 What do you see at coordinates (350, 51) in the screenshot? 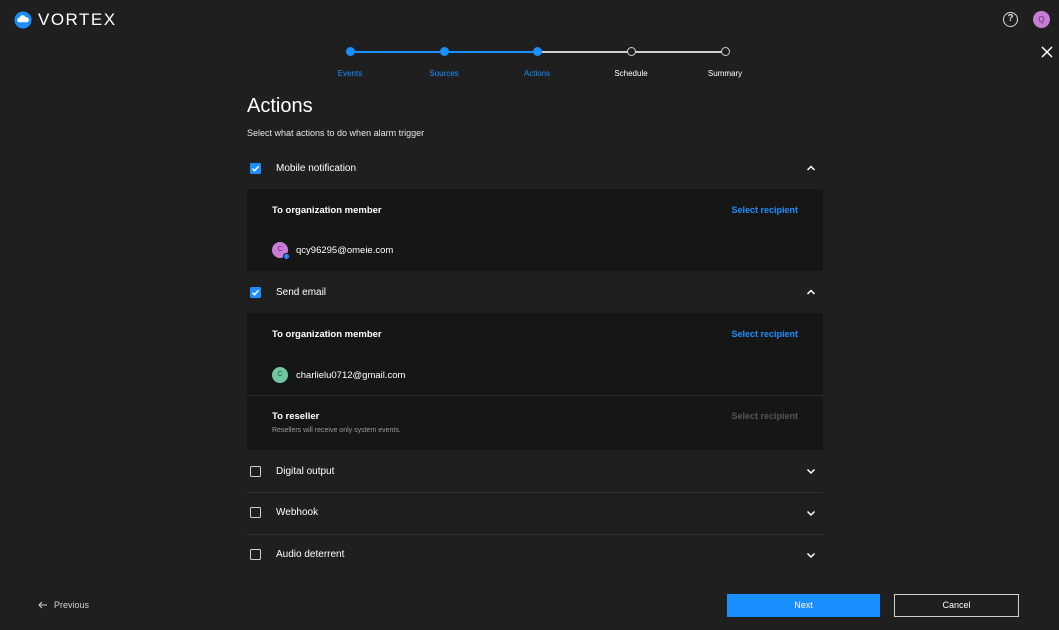
I see `step-dot-events` at bounding box center [350, 51].